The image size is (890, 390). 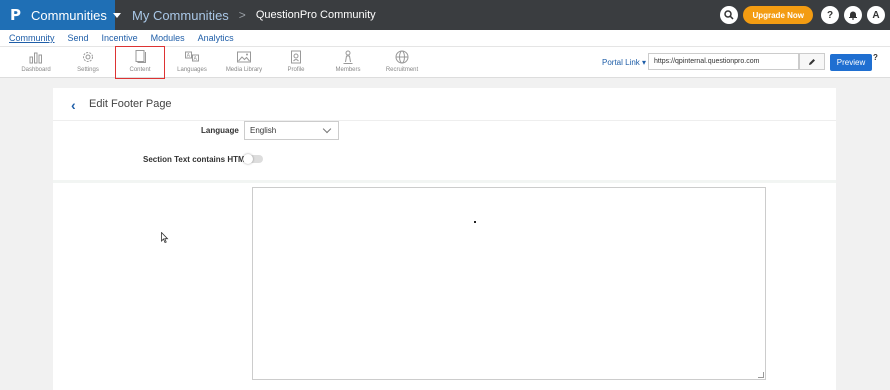 What do you see at coordinates (327, 129) in the screenshot?
I see `chevron-down-icon` at bounding box center [327, 129].